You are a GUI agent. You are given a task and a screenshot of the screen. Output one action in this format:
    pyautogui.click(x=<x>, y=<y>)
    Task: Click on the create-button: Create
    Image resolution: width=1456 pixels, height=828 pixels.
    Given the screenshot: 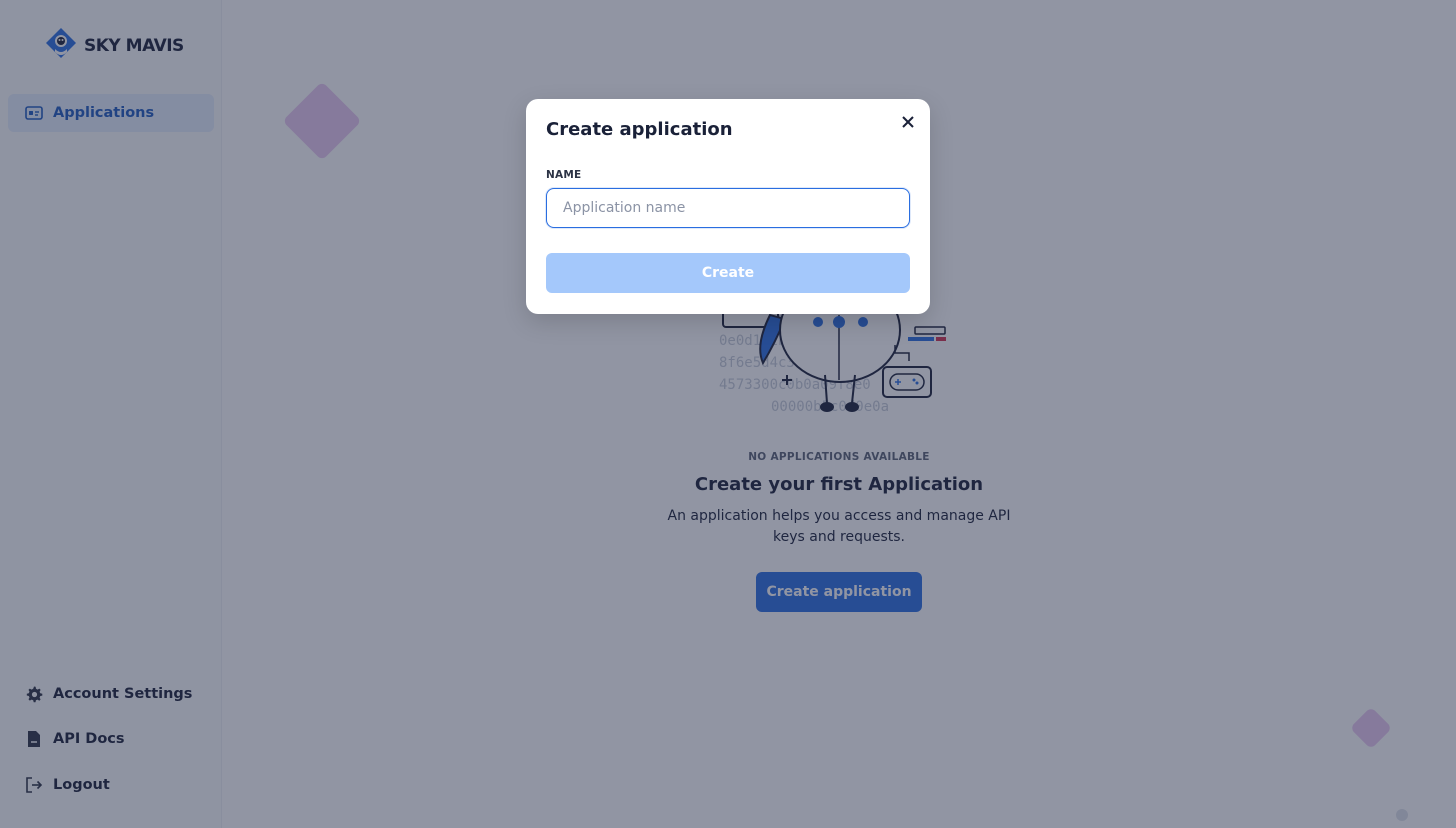 What is the action you would take?
    pyautogui.click(x=728, y=273)
    